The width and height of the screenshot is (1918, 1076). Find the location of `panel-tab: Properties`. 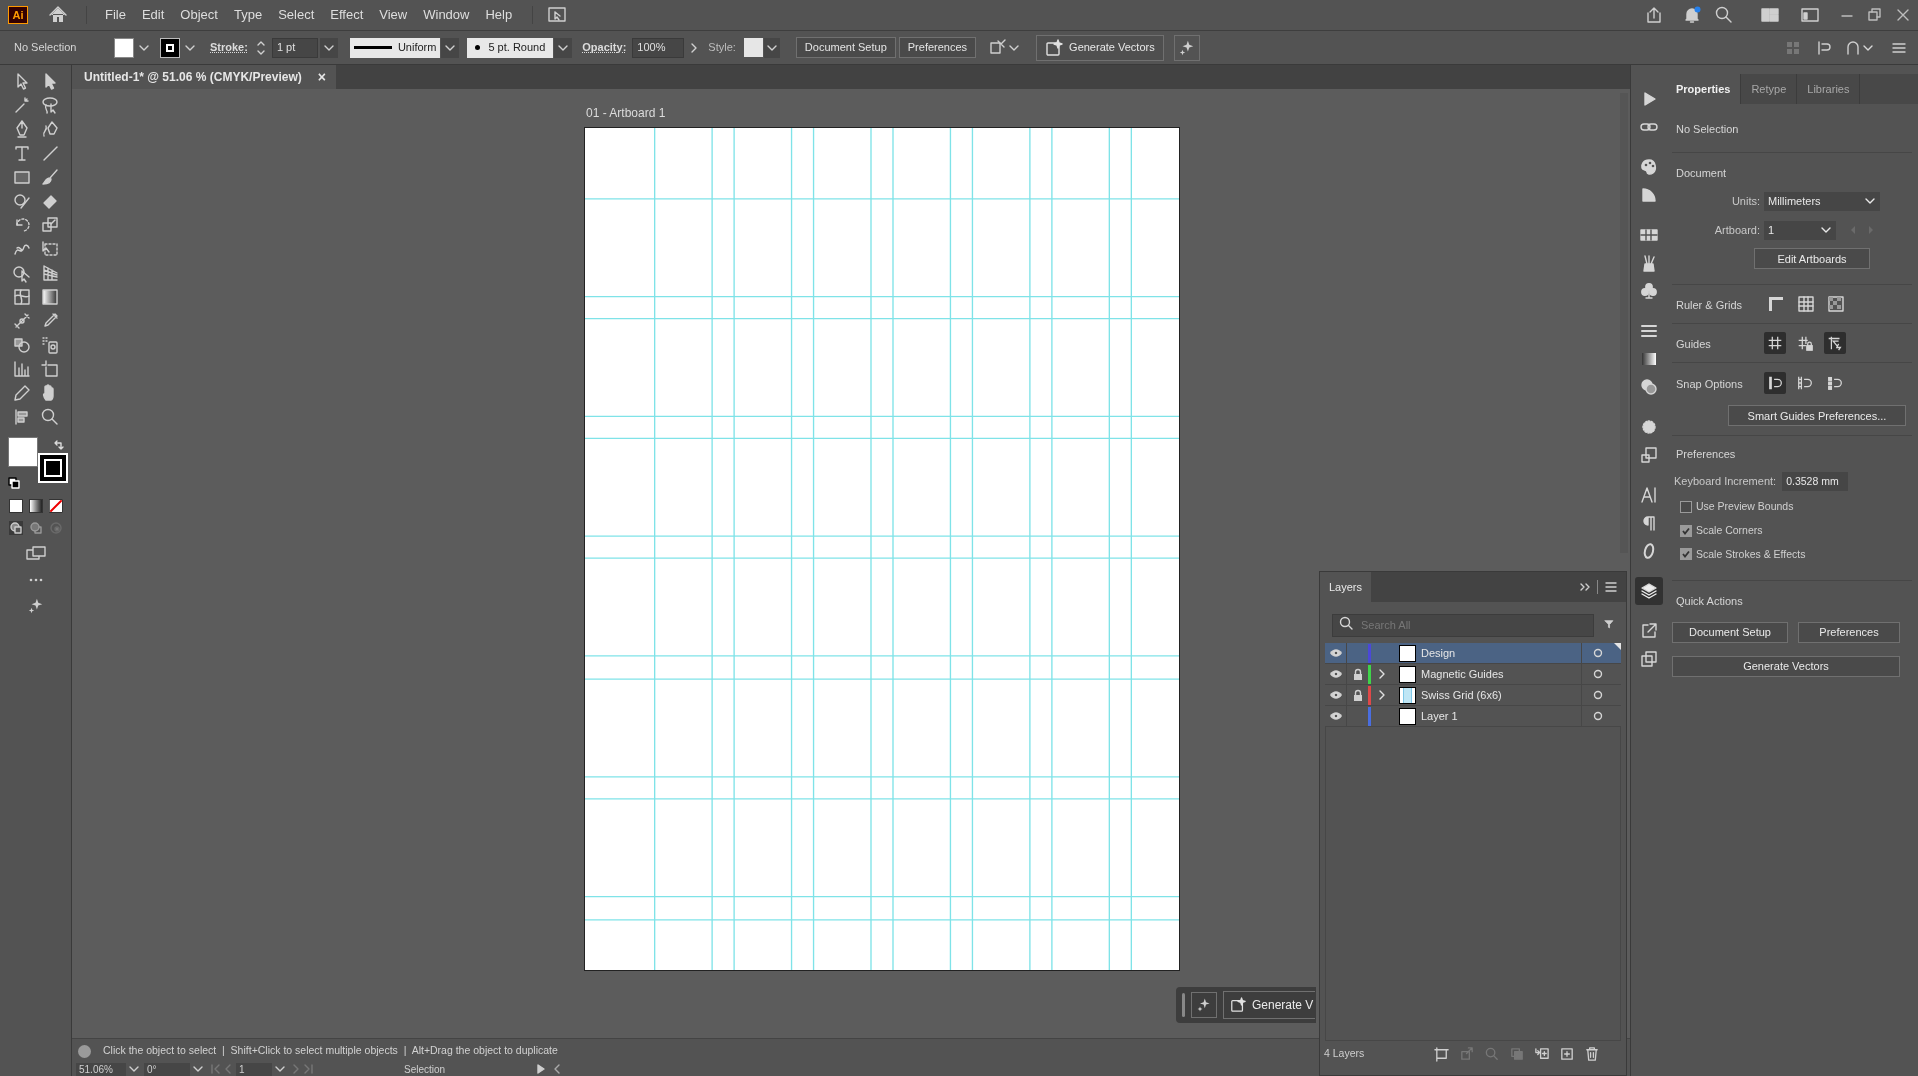

panel-tab: Properties is located at coordinates (1704, 89).